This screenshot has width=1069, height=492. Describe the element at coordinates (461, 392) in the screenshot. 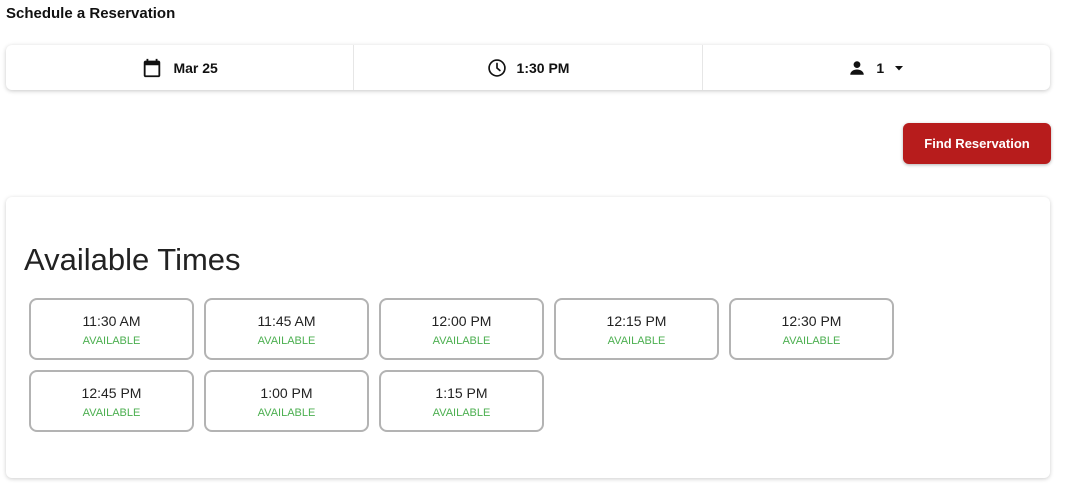

I see `slot-time: 1:15 PM` at that location.